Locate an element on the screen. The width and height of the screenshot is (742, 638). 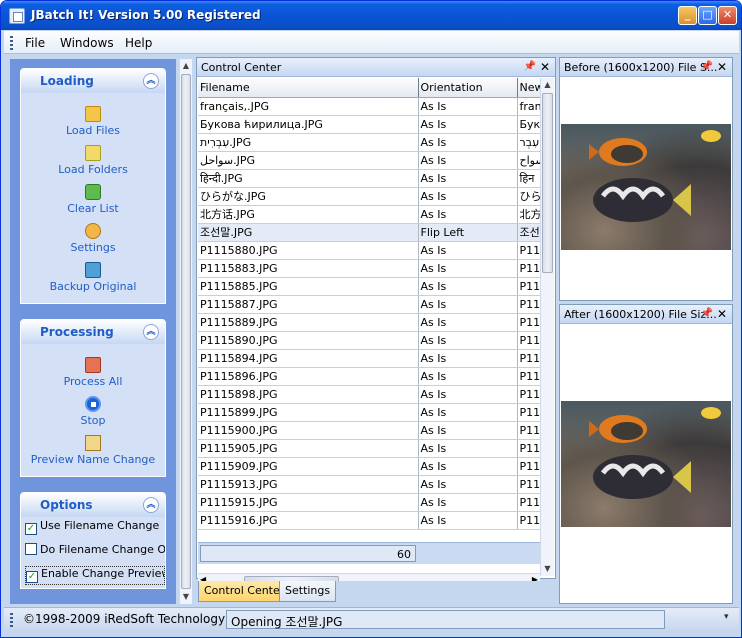
cell-filename: P1115887.JPG is located at coordinates (308, 304).